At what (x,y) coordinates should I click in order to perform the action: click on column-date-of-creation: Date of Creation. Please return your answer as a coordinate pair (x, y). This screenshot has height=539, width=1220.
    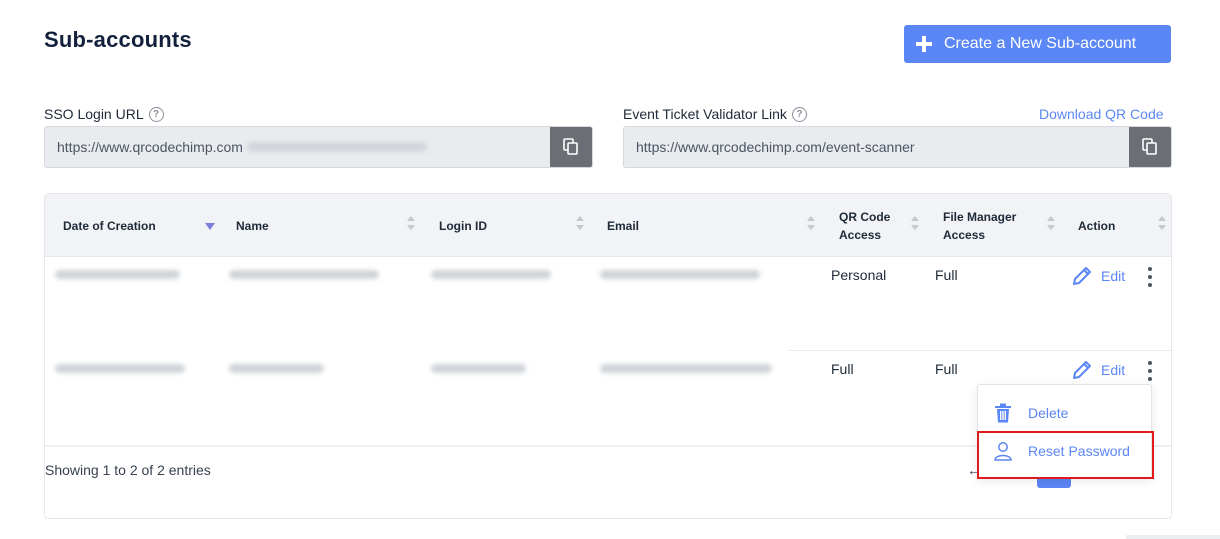
    Looking at the image, I should click on (109, 225).